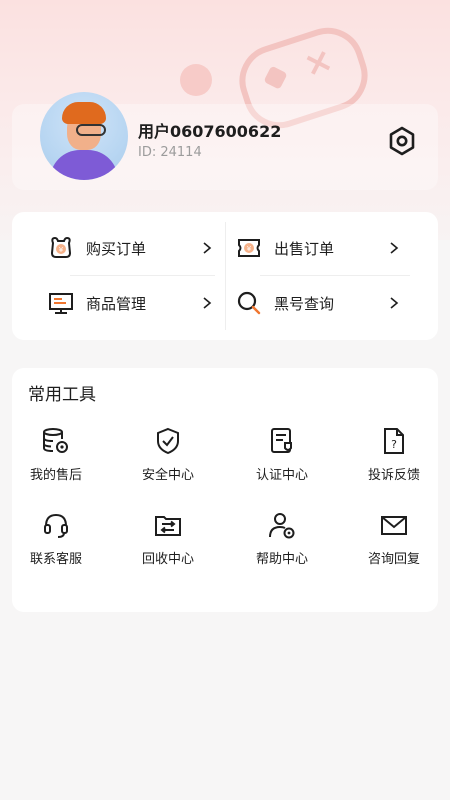 This screenshot has width=450, height=800. Describe the element at coordinates (116, 303) in the screenshot. I see `goods-management-label: 商品管理` at that location.